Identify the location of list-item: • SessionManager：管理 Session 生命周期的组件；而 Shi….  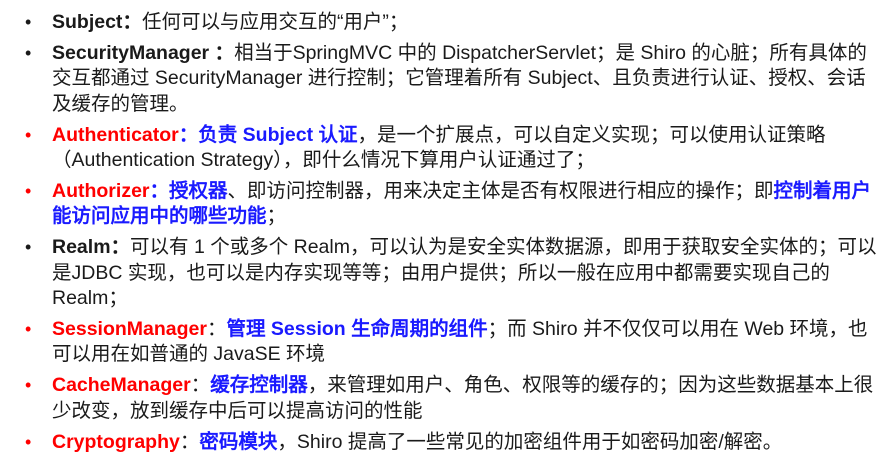
(454, 342).